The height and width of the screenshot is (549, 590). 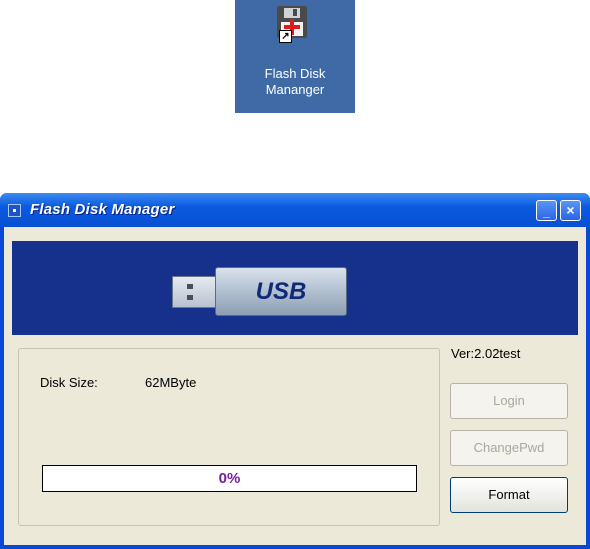 I want to click on close-button: ×, so click(x=570, y=210).